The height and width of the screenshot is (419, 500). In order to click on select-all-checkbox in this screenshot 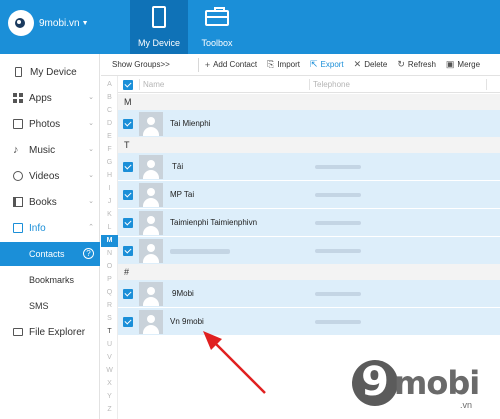, I will do `click(128, 85)`.